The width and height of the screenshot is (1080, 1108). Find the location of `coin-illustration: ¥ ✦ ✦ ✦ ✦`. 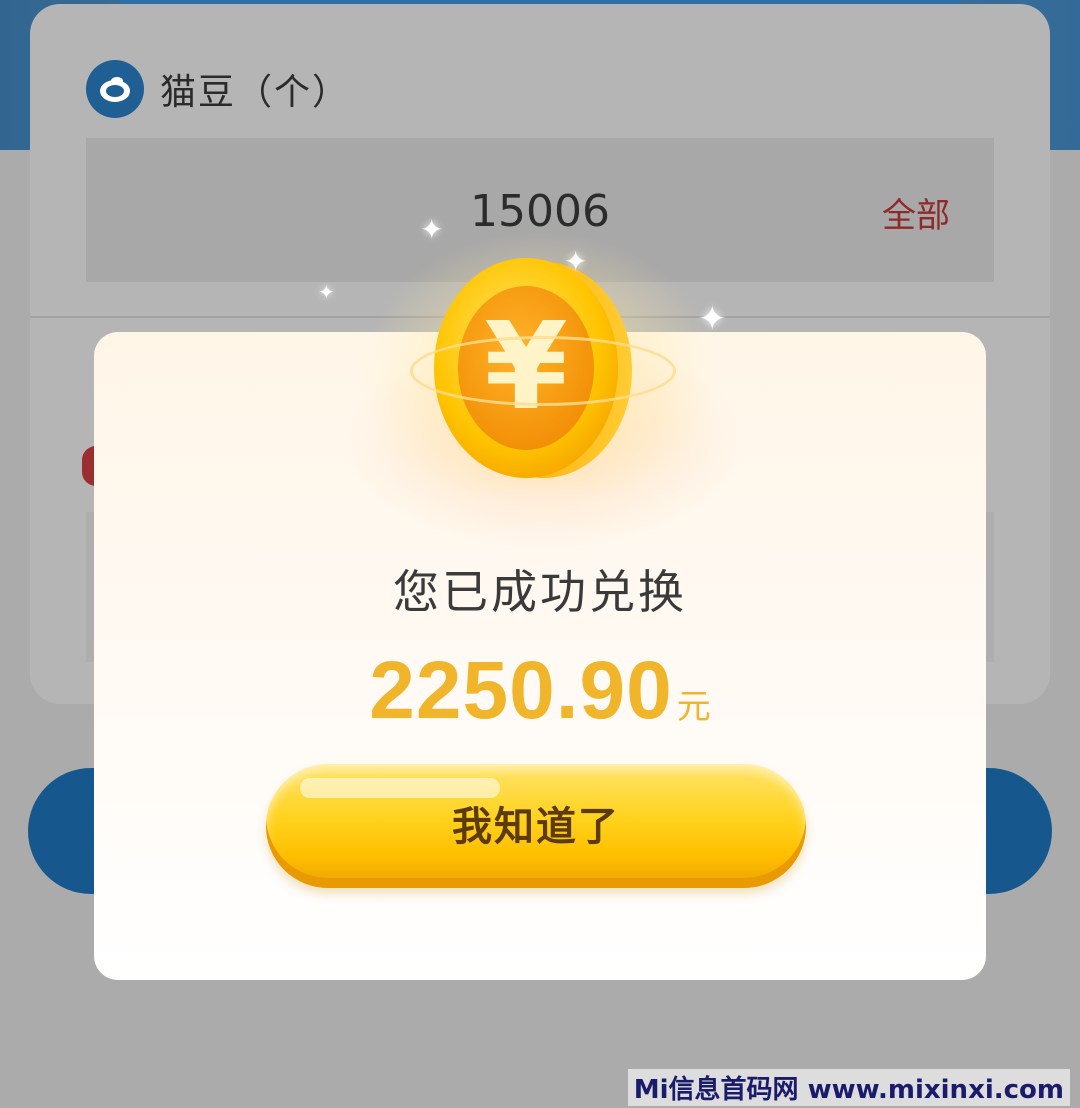

coin-illustration: ¥ ✦ ✦ ✦ ✦ is located at coordinates (529, 360).